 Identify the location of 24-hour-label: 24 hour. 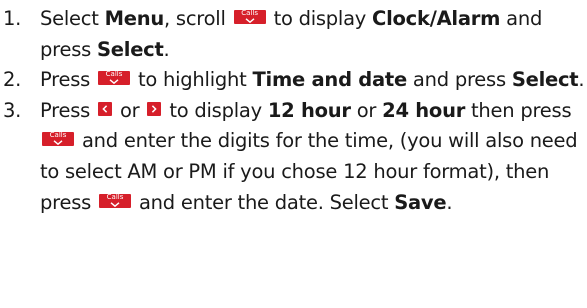
(424, 110).